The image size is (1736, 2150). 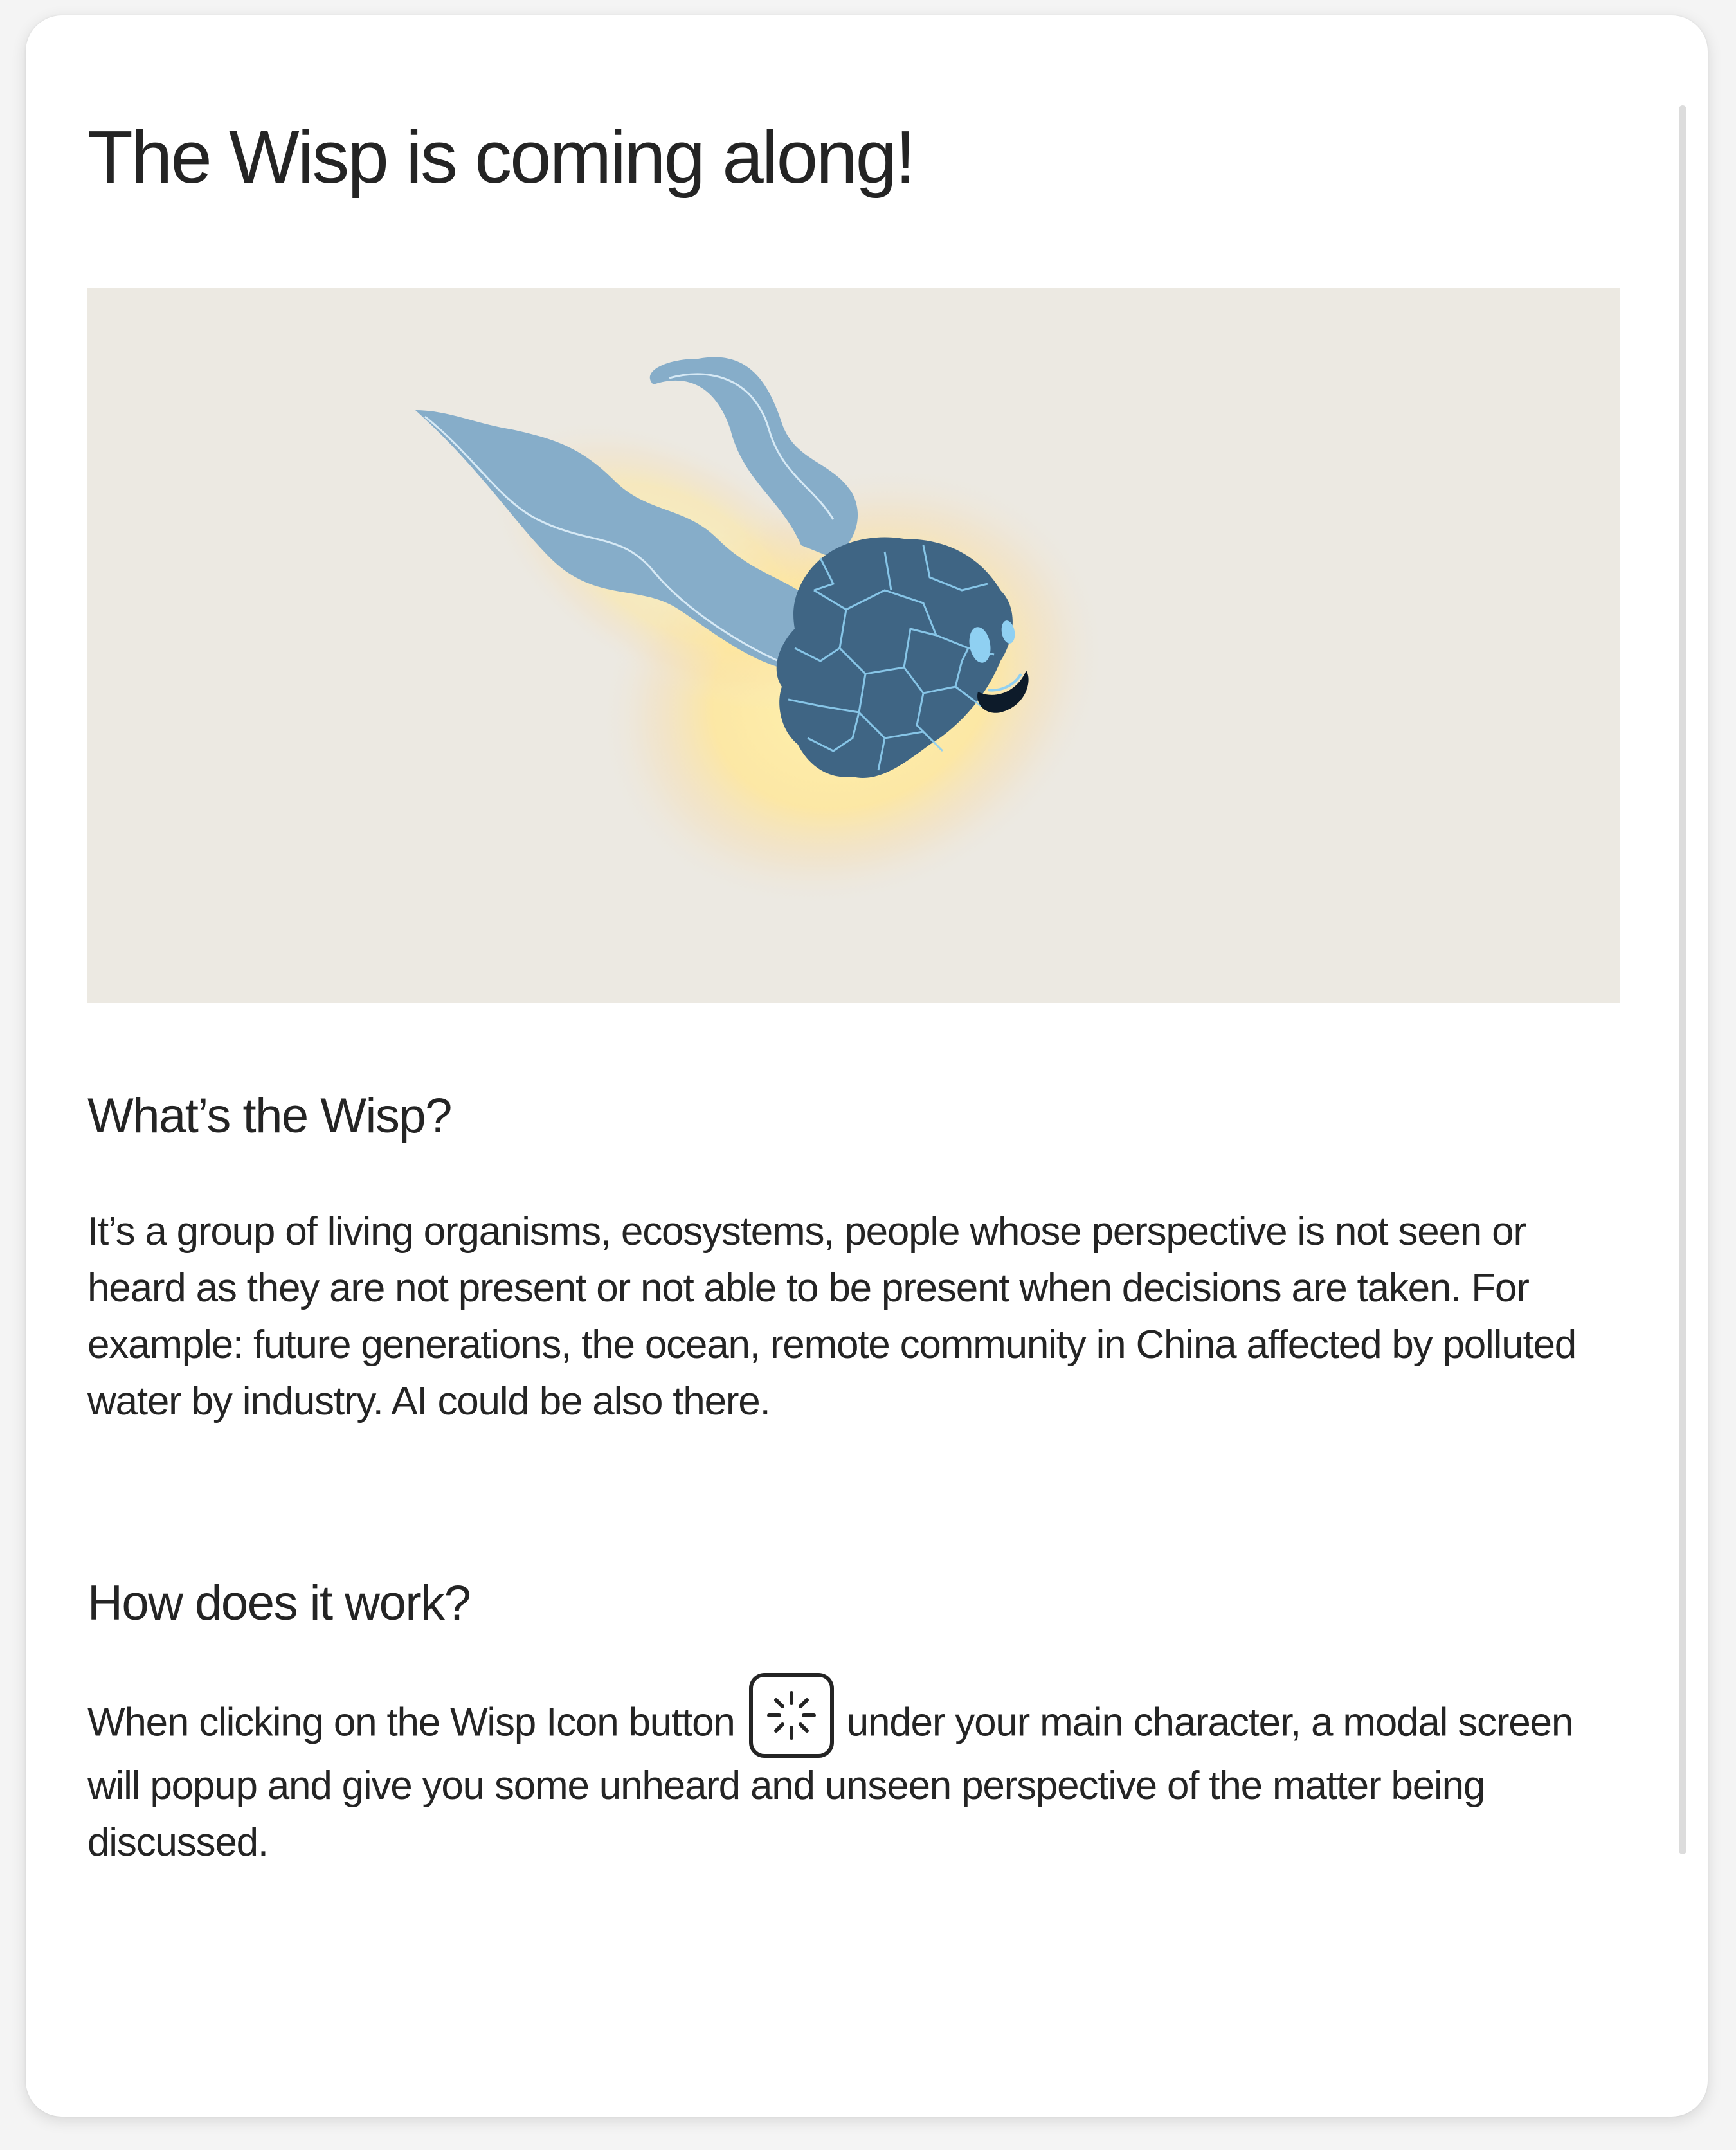 What do you see at coordinates (1682, 979) in the screenshot?
I see `modal-scrollbar` at bounding box center [1682, 979].